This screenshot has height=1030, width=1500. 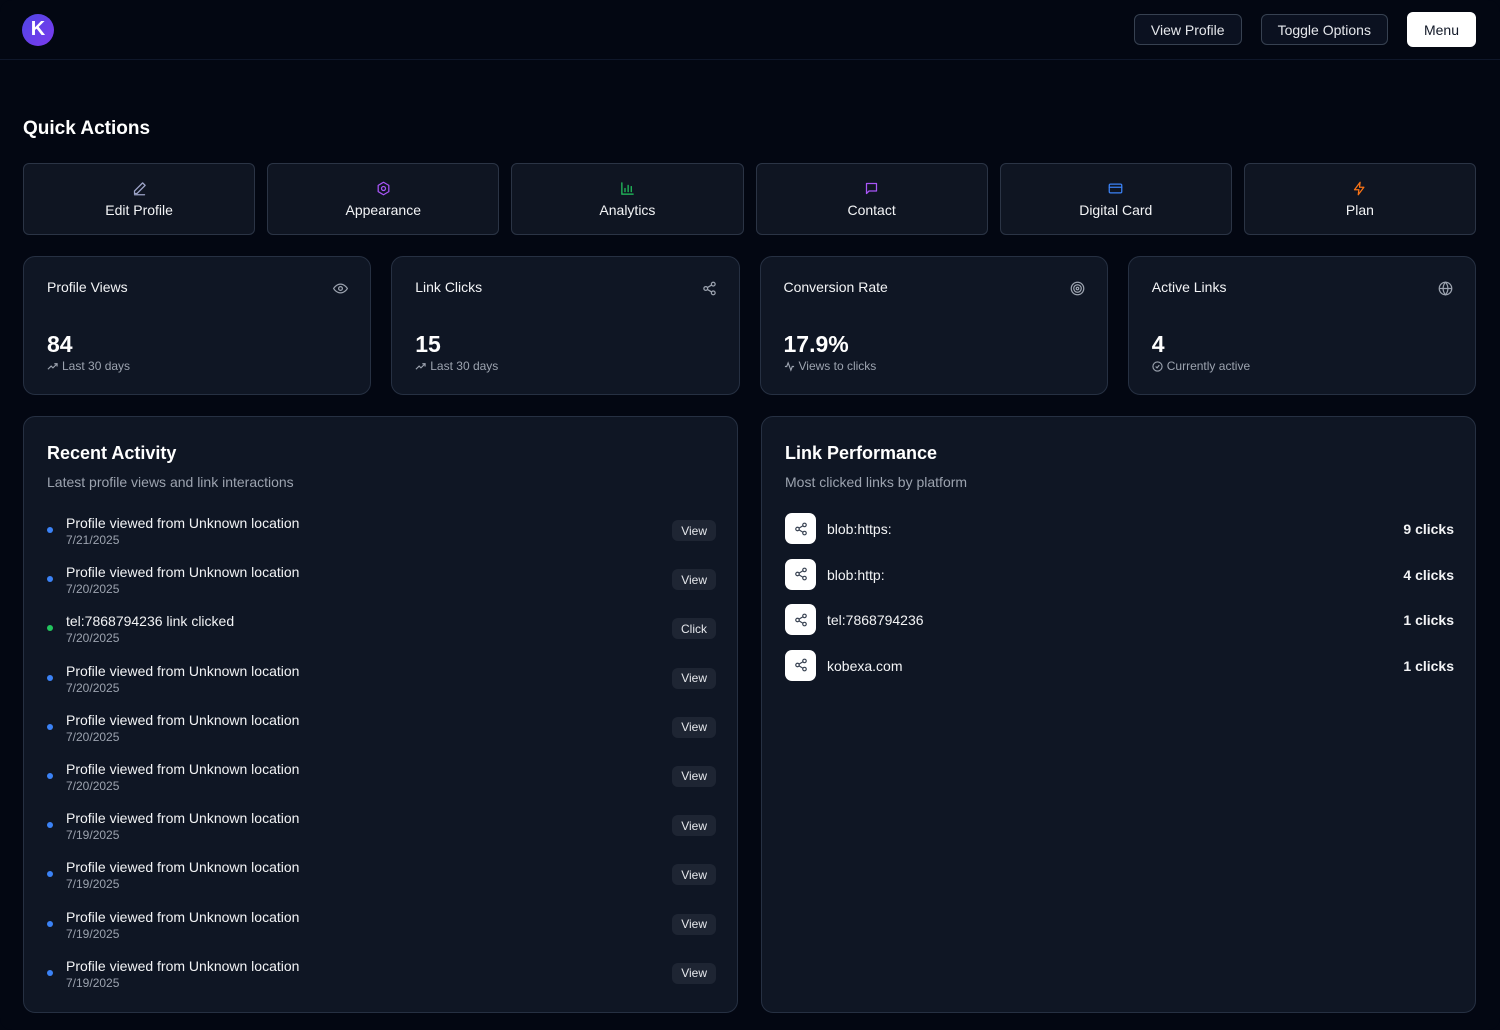 I want to click on link-performance-subtitle: Most clicked links by platform, so click(x=876, y=482).